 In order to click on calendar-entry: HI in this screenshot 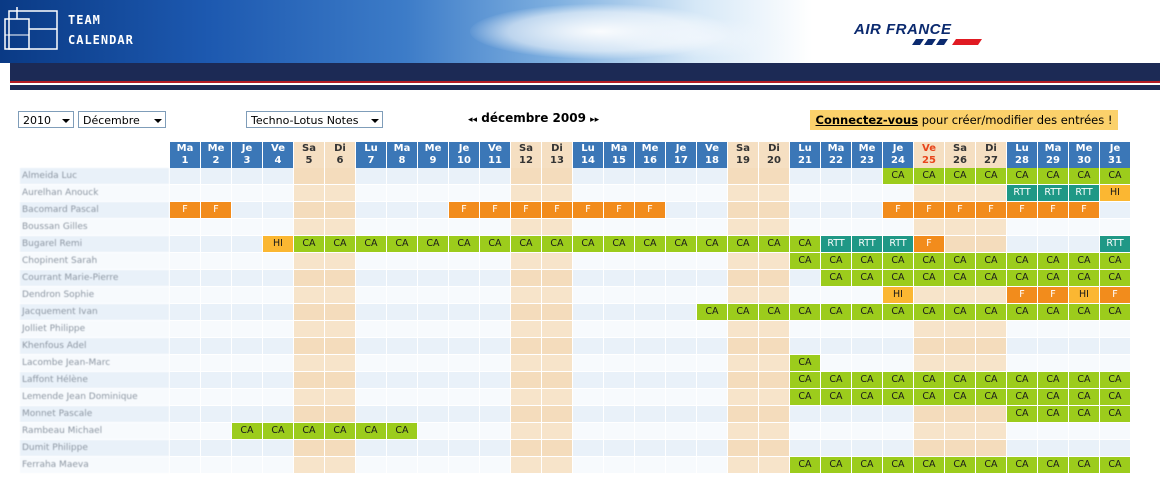, I will do `click(898, 295)`.